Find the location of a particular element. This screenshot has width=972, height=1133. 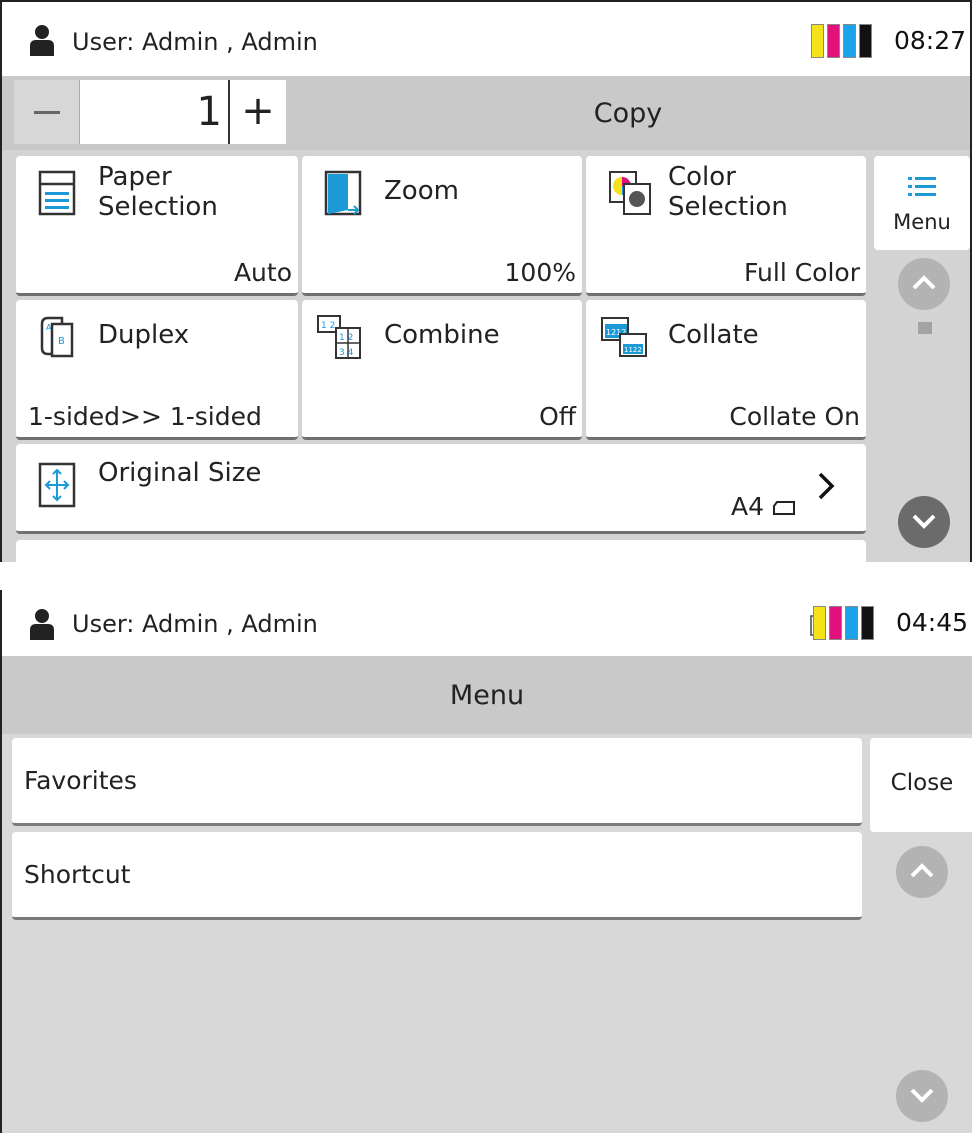

close-label: Close is located at coordinates (922, 783).